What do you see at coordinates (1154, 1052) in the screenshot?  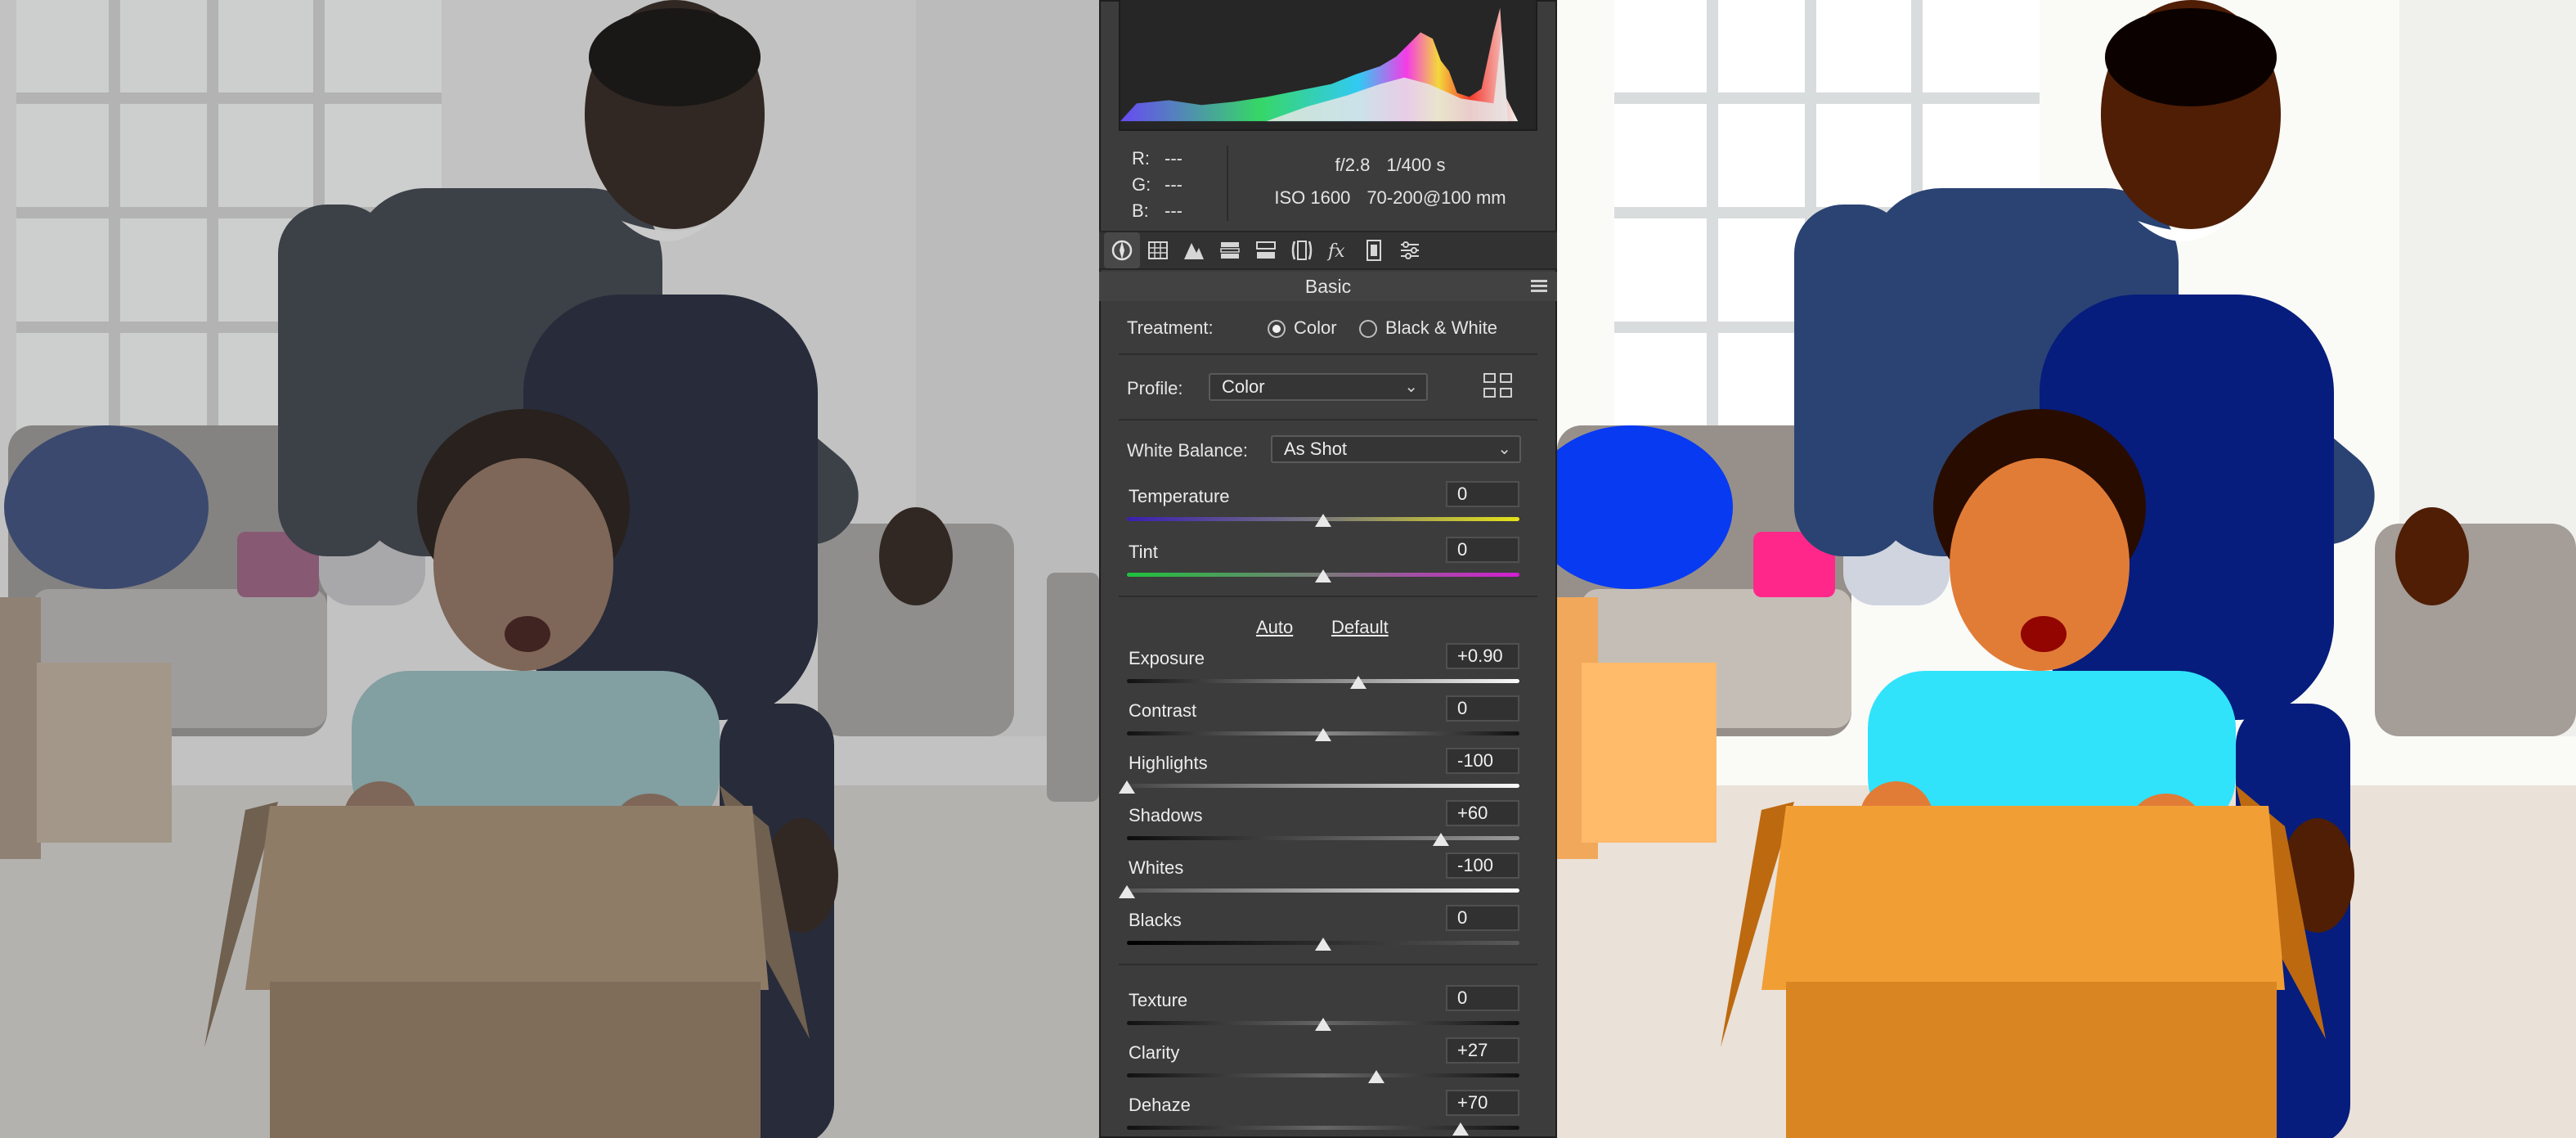 I see `clarity-label: Clarity` at bounding box center [1154, 1052].